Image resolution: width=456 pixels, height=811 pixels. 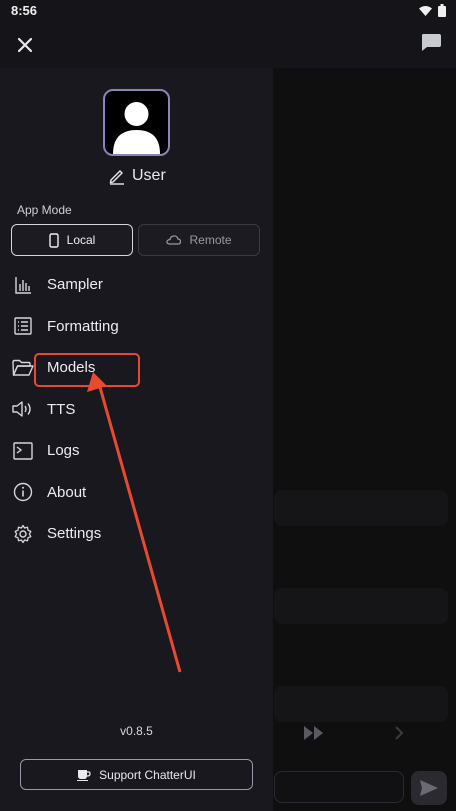 I want to click on nav-item-settings: Settings, so click(x=136, y=534).